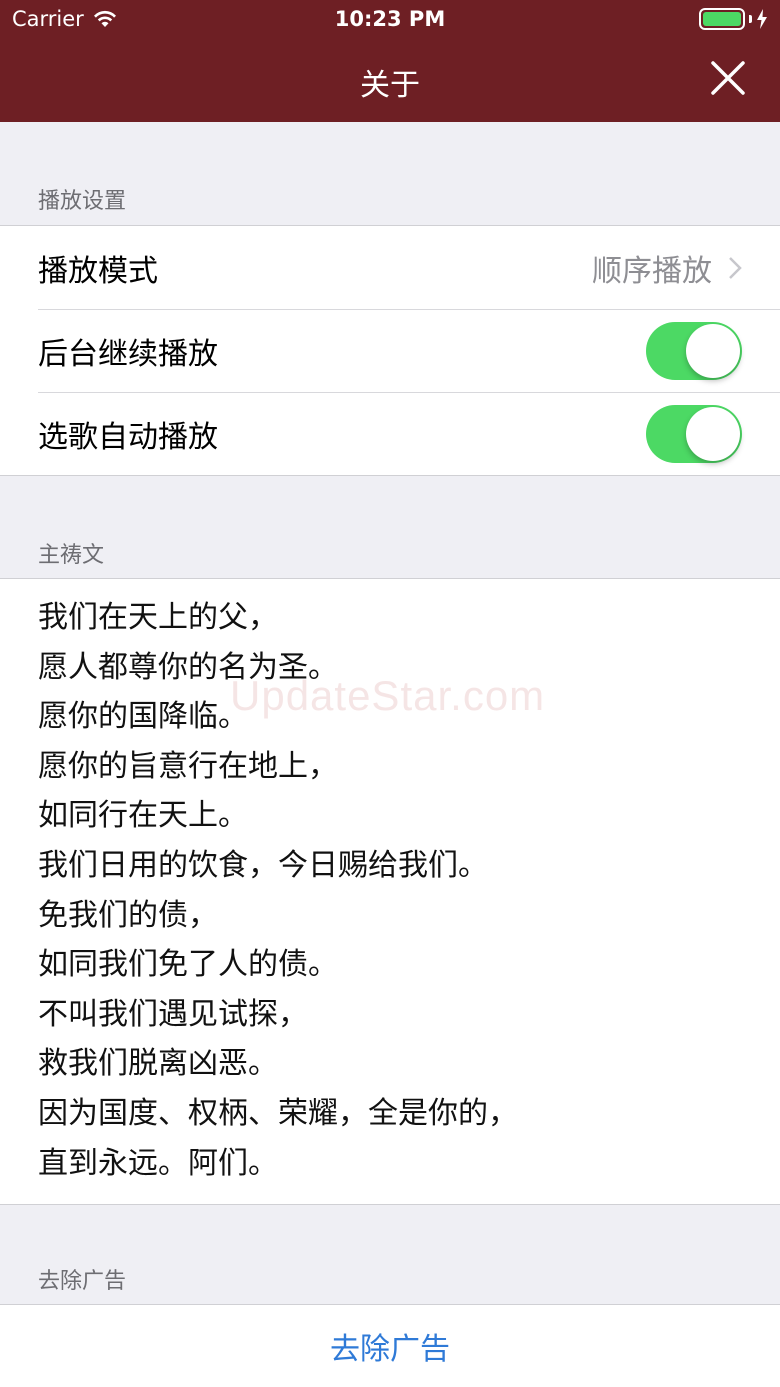 The width and height of the screenshot is (780, 1387). Describe the element at coordinates (390, 85) in the screenshot. I see `page-title: 关于` at that location.